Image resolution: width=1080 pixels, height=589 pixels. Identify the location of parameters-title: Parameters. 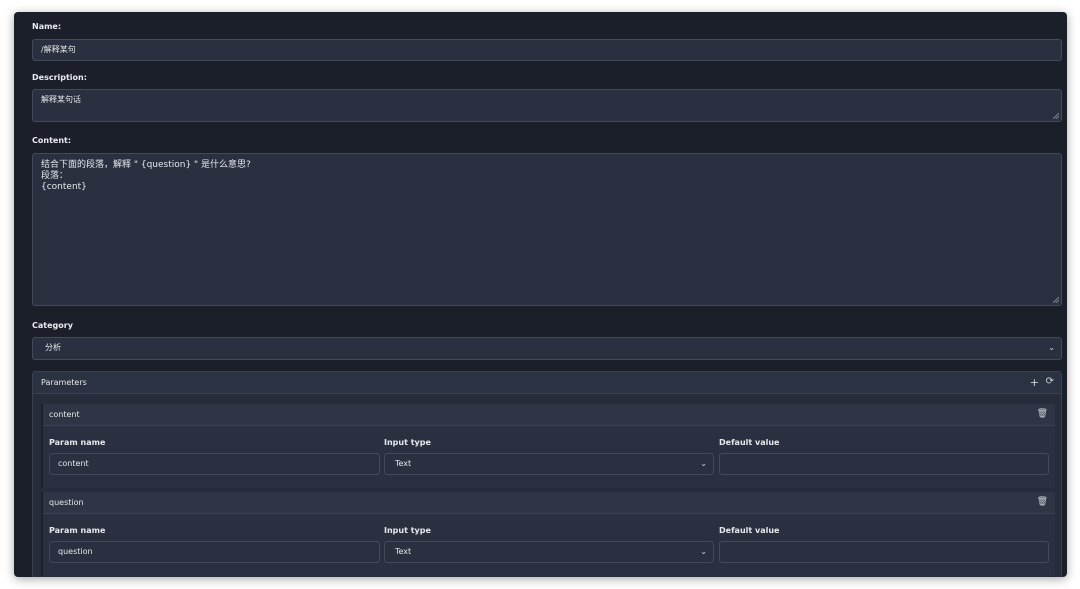
(64, 382).